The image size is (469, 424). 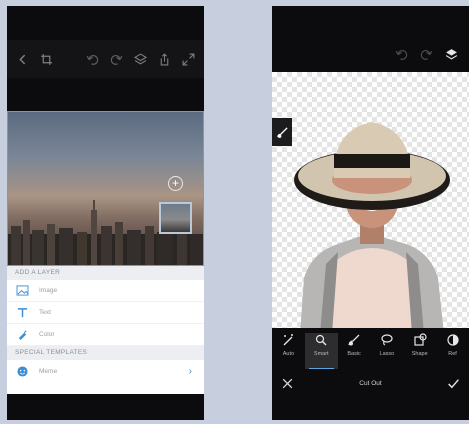 What do you see at coordinates (105, 273) in the screenshot?
I see `add-layer-header: ADD A LAYER` at bounding box center [105, 273].